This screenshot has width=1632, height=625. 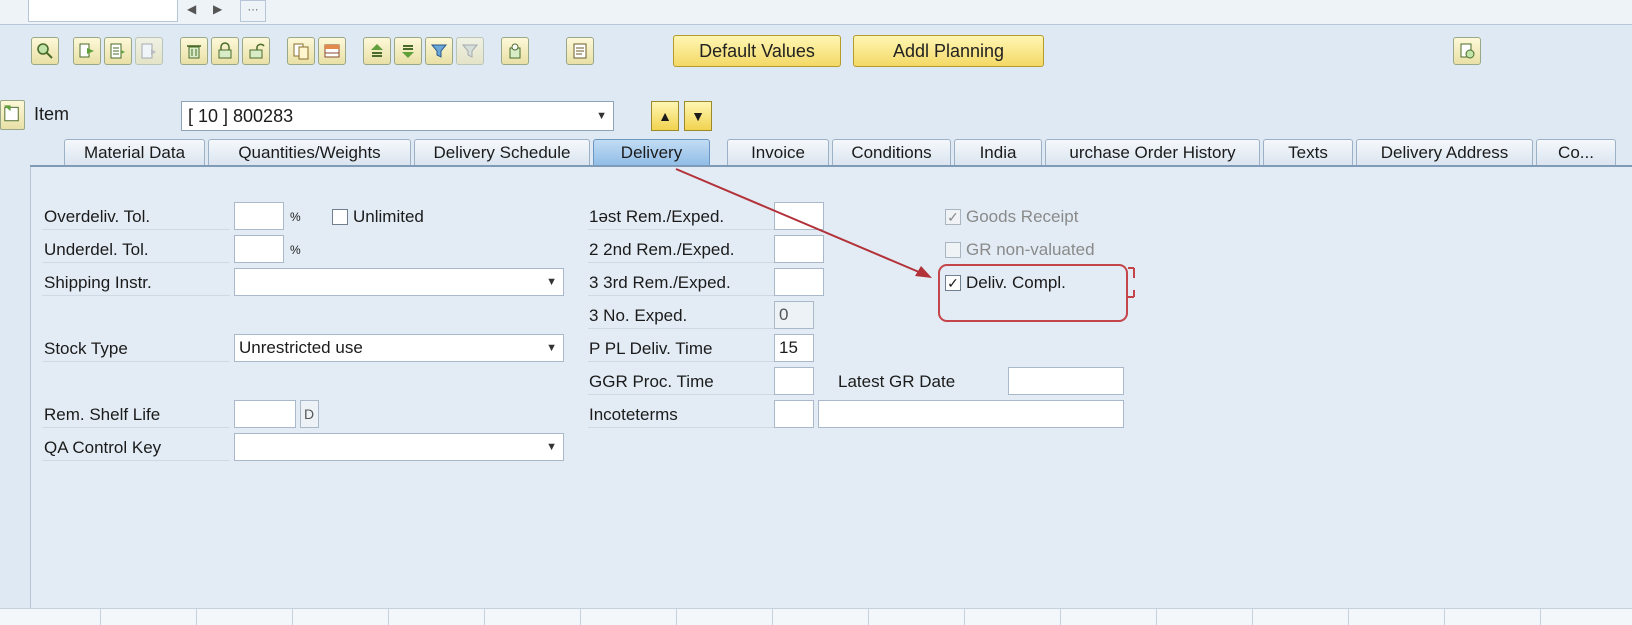 What do you see at coordinates (515, 51) in the screenshot?
I see `pin-icon` at bounding box center [515, 51].